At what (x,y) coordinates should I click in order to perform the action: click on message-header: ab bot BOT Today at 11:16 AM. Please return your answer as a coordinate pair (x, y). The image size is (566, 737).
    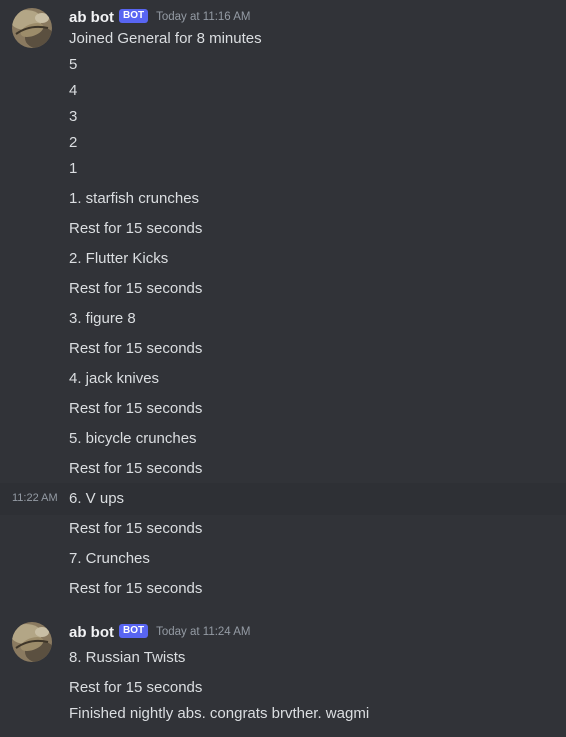
    Looking at the image, I should click on (160, 17).